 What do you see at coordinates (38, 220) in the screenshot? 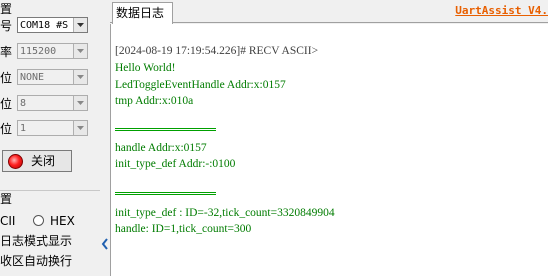
I see `hex-radio` at bounding box center [38, 220].